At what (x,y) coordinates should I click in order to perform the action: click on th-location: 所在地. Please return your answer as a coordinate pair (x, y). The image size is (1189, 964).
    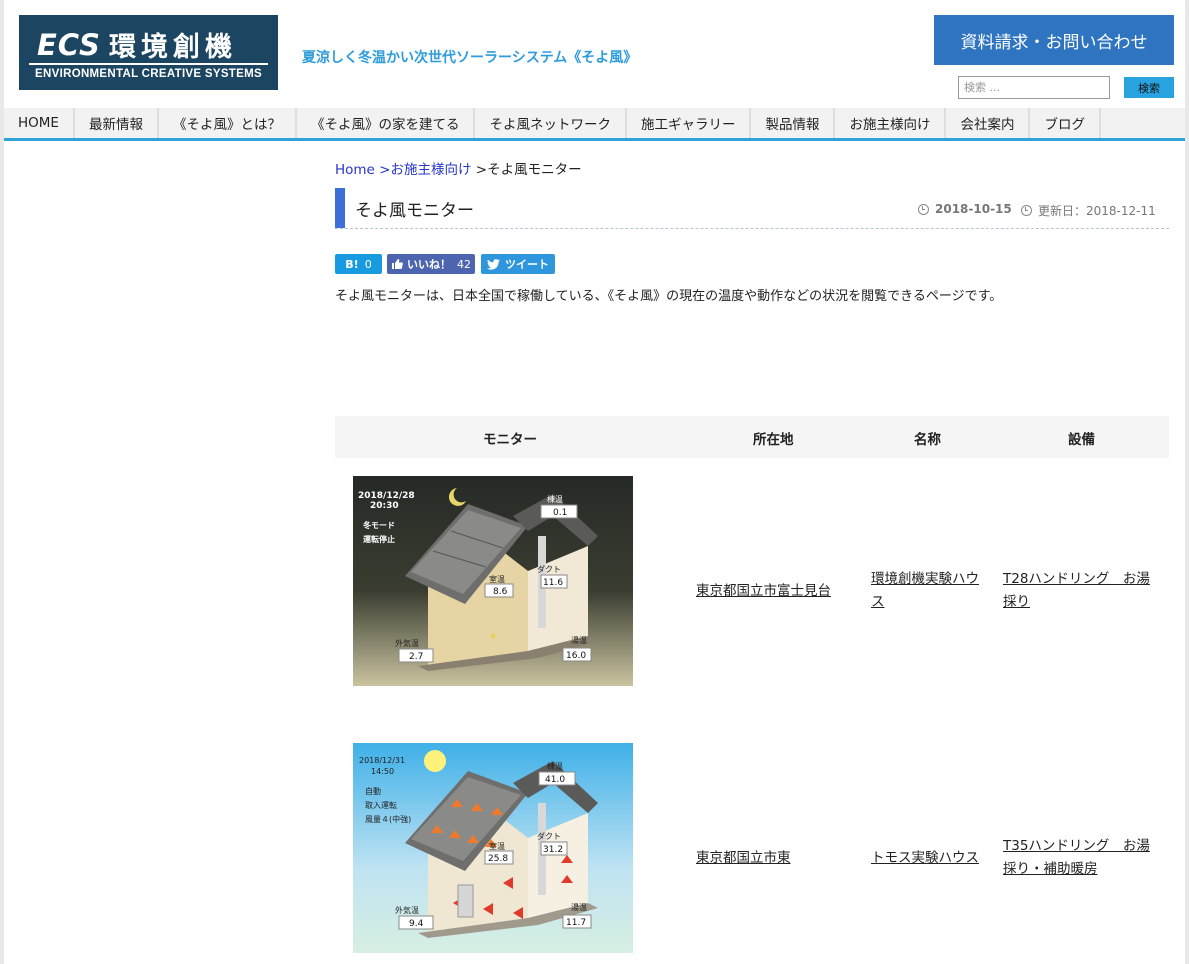
    Looking at the image, I should click on (773, 440).